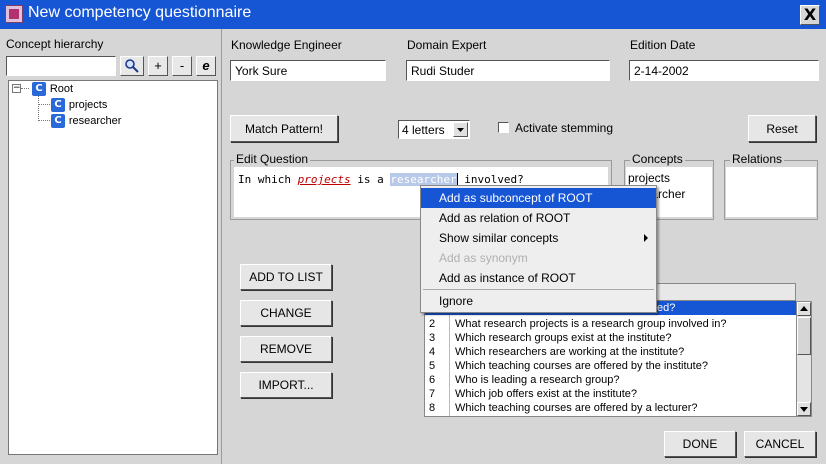  I want to click on letters-select: 4 letters, so click(434, 129).